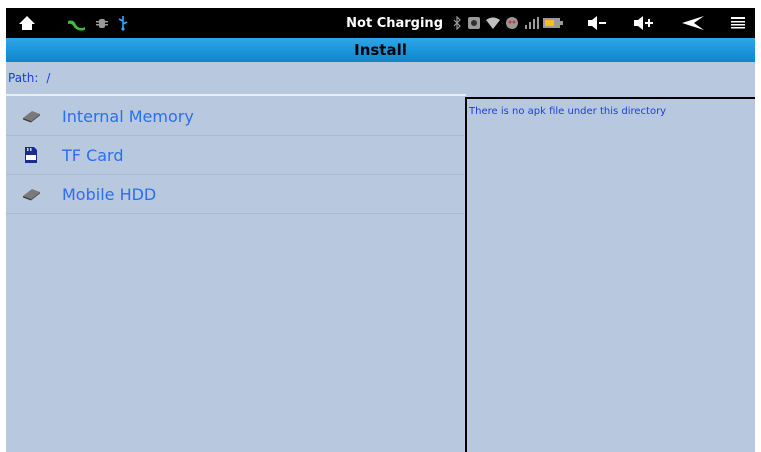 This screenshot has width=761, height=452. What do you see at coordinates (532, 23) in the screenshot?
I see `signal-icon` at bounding box center [532, 23].